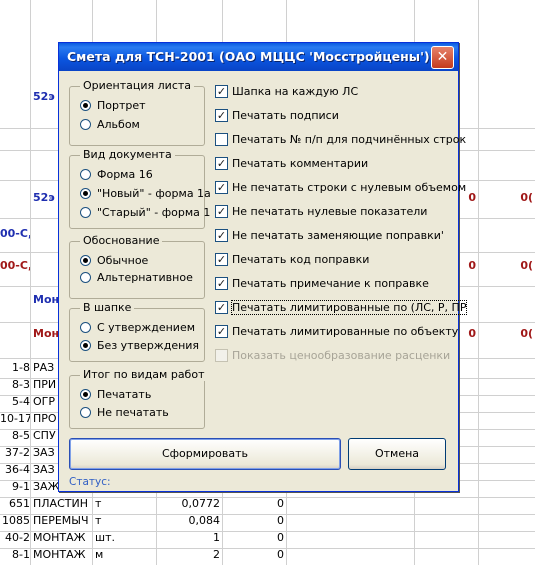 Image resolution: width=535 pixels, height=565 pixels. What do you see at coordinates (133, 412) in the screenshot?
I see `radio-label: Не печатать` at bounding box center [133, 412].